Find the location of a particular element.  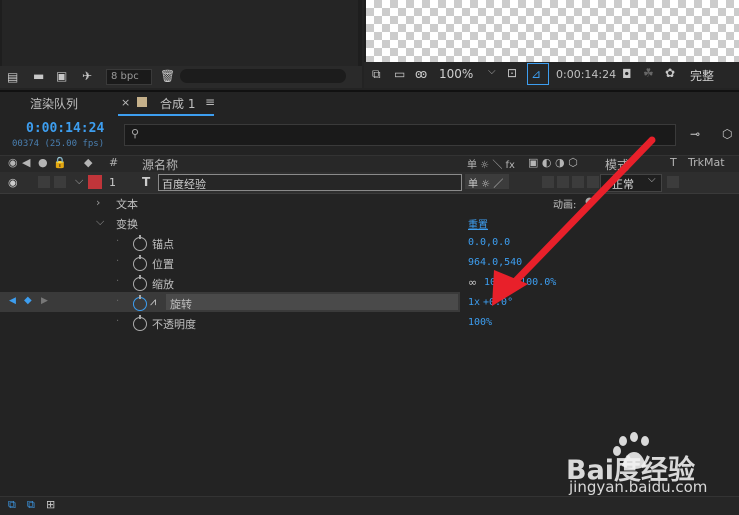

watermark-url: jingyan.baidu.com is located at coordinates (638, 487).